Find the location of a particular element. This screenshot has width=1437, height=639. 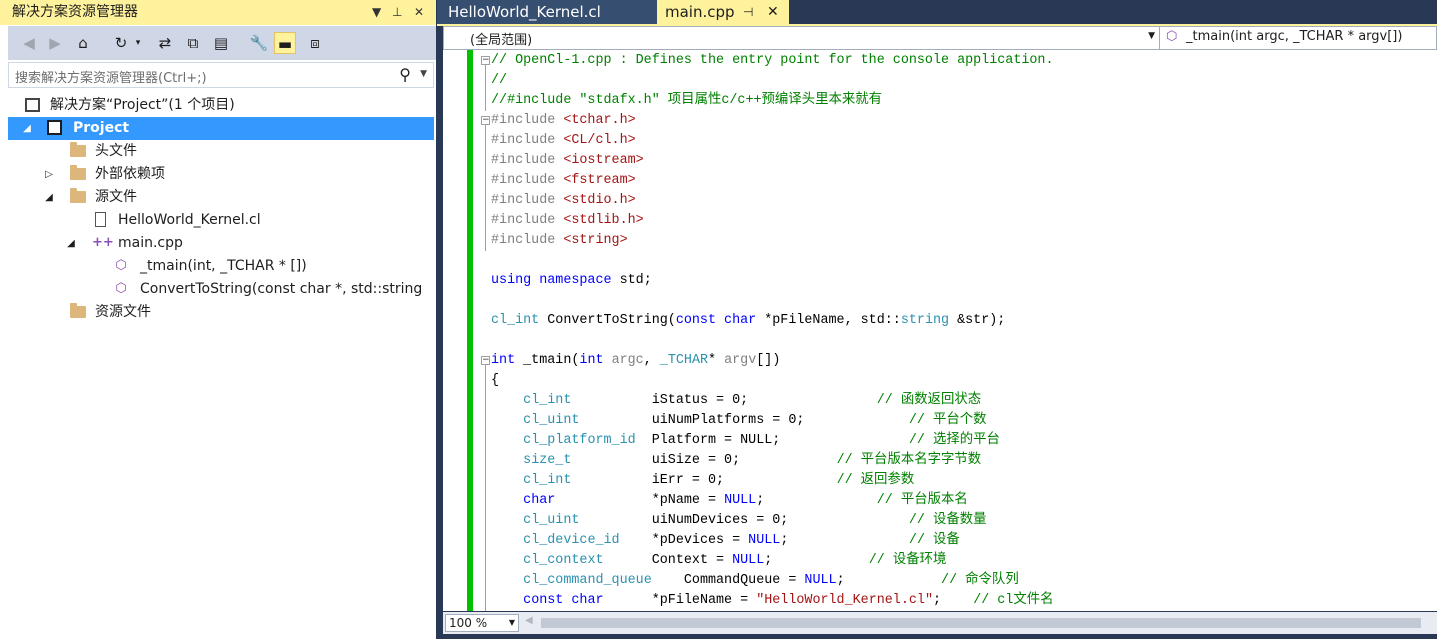

code-token: CommandQueue = is located at coordinates (728, 580).